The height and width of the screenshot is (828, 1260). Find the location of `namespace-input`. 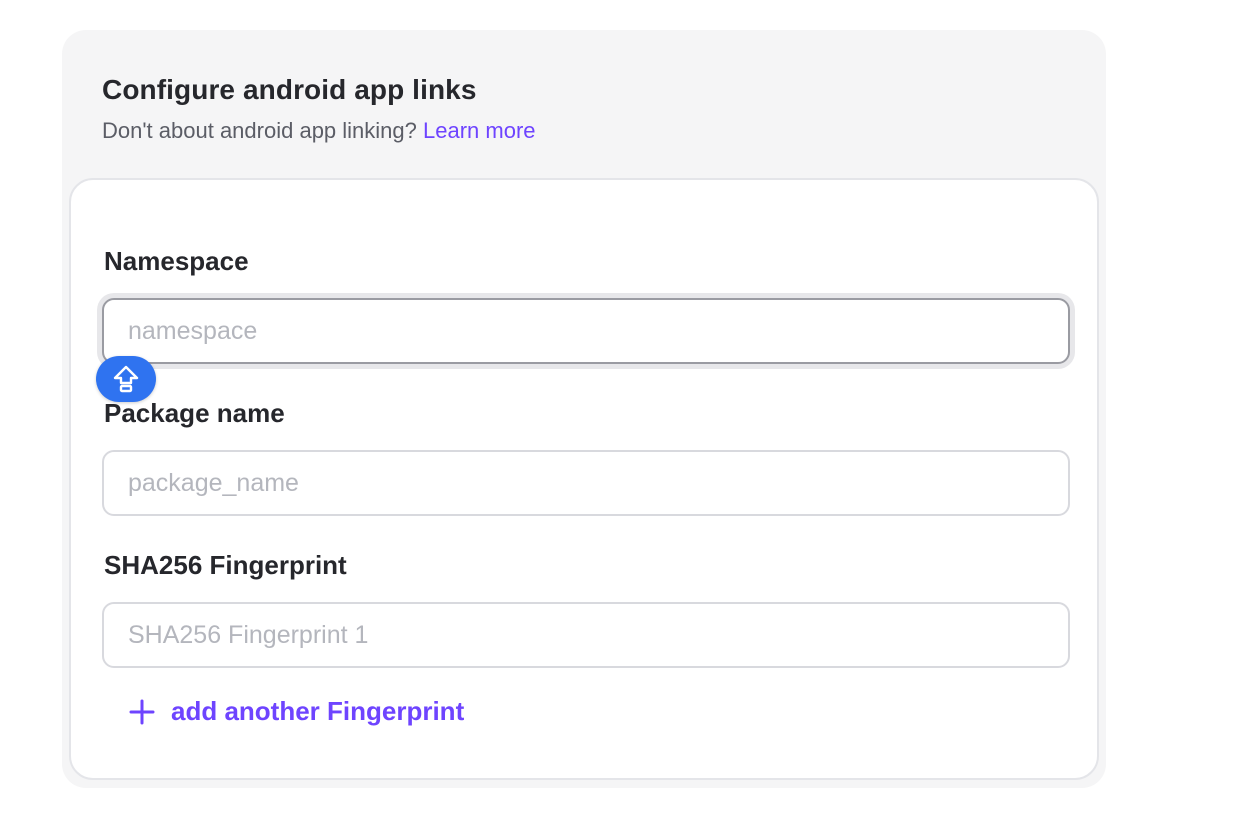

namespace-input is located at coordinates (586, 331).